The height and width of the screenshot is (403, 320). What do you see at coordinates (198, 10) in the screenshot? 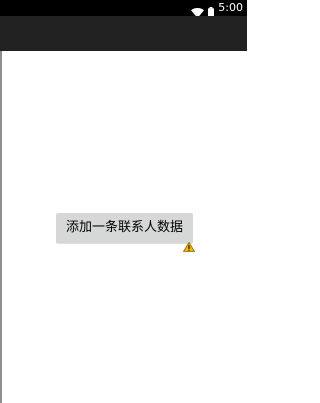
I see `wifi-icon` at bounding box center [198, 10].